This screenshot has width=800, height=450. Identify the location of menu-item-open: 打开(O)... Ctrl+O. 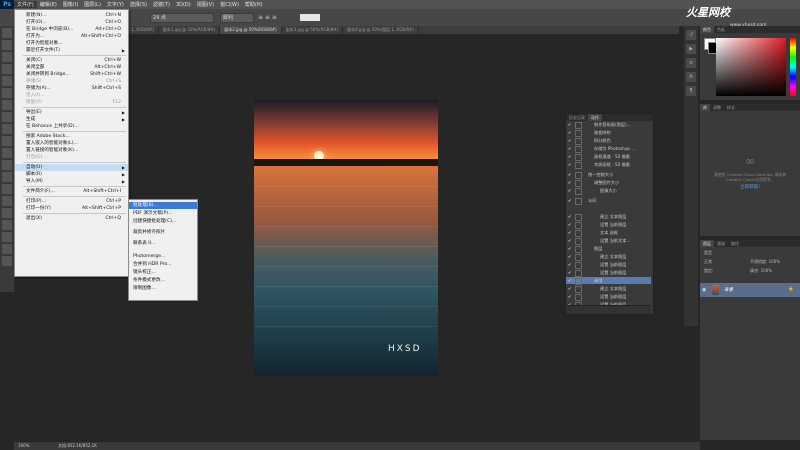
(71, 22).